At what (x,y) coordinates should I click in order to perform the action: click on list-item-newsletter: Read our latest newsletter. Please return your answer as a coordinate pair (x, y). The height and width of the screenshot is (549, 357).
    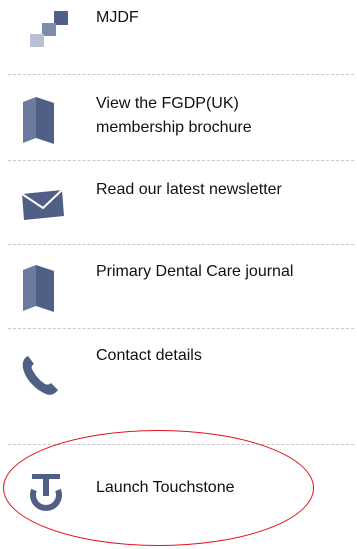
    Looking at the image, I should click on (178, 203).